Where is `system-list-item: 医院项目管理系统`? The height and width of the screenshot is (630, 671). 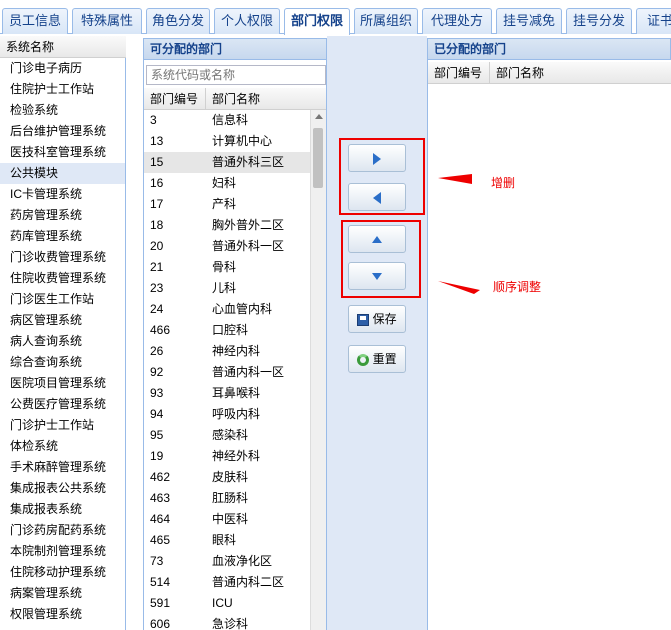 system-list-item: 医院项目管理系统 is located at coordinates (62, 383).